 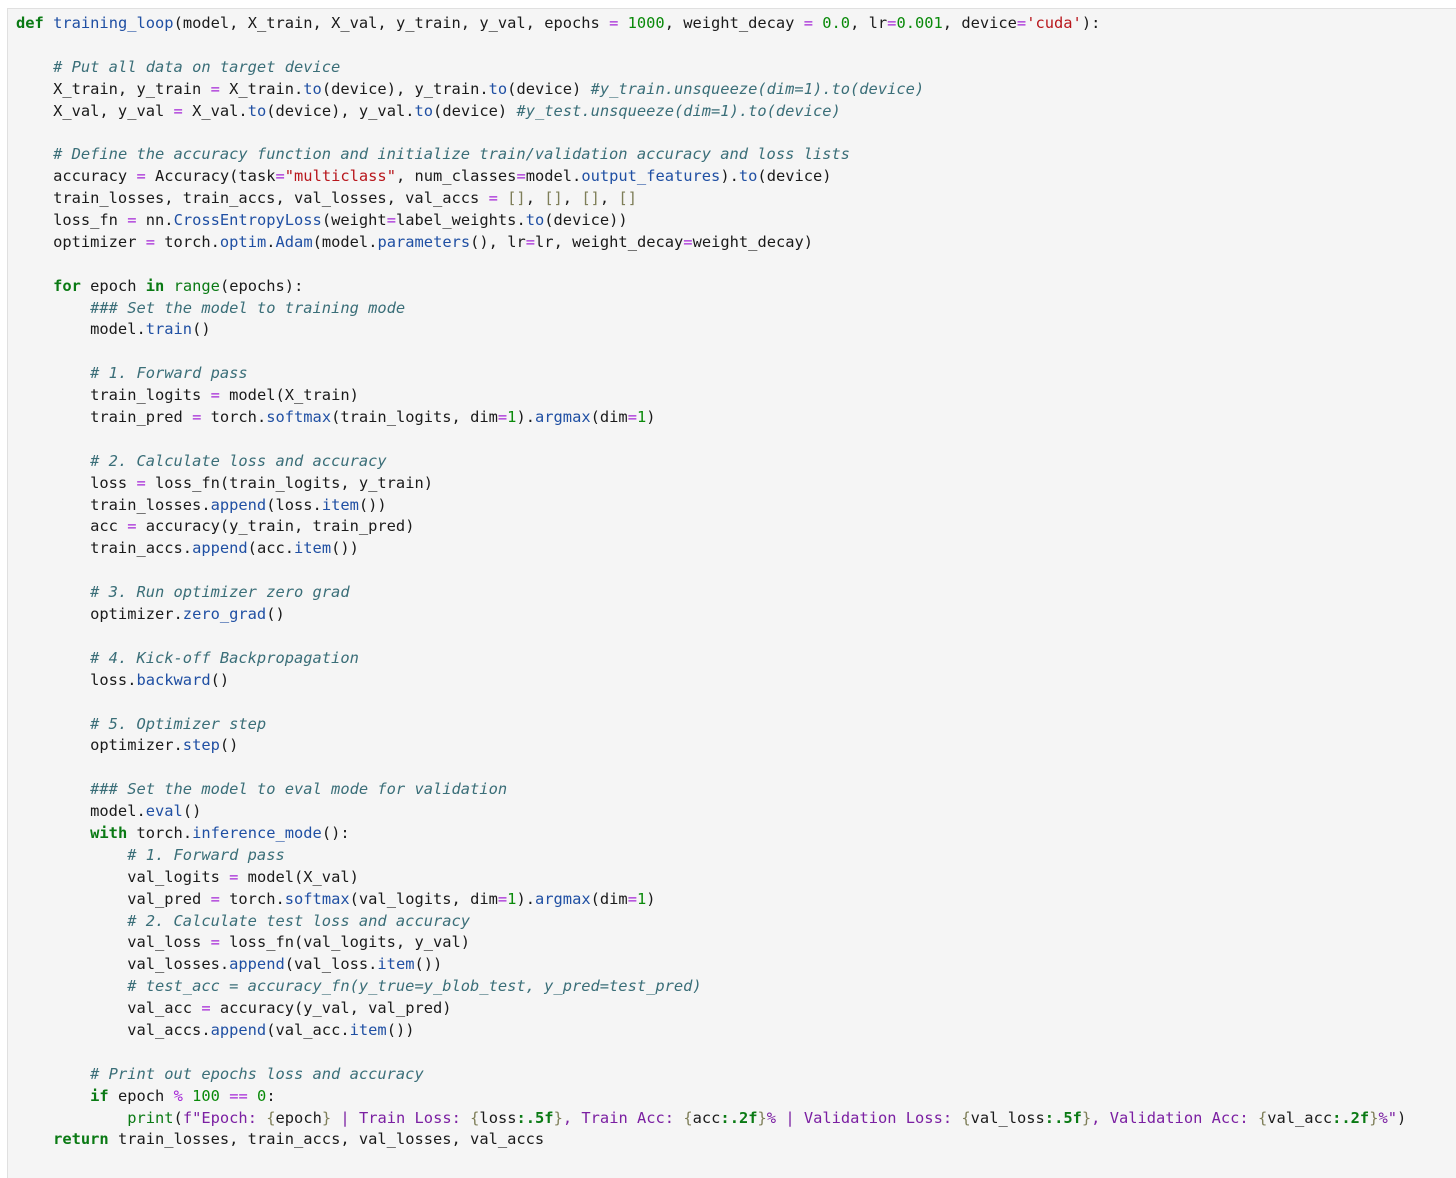 What do you see at coordinates (313, 548) in the screenshot?
I see `code-token-identifier: item` at bounding box center [313, 548].